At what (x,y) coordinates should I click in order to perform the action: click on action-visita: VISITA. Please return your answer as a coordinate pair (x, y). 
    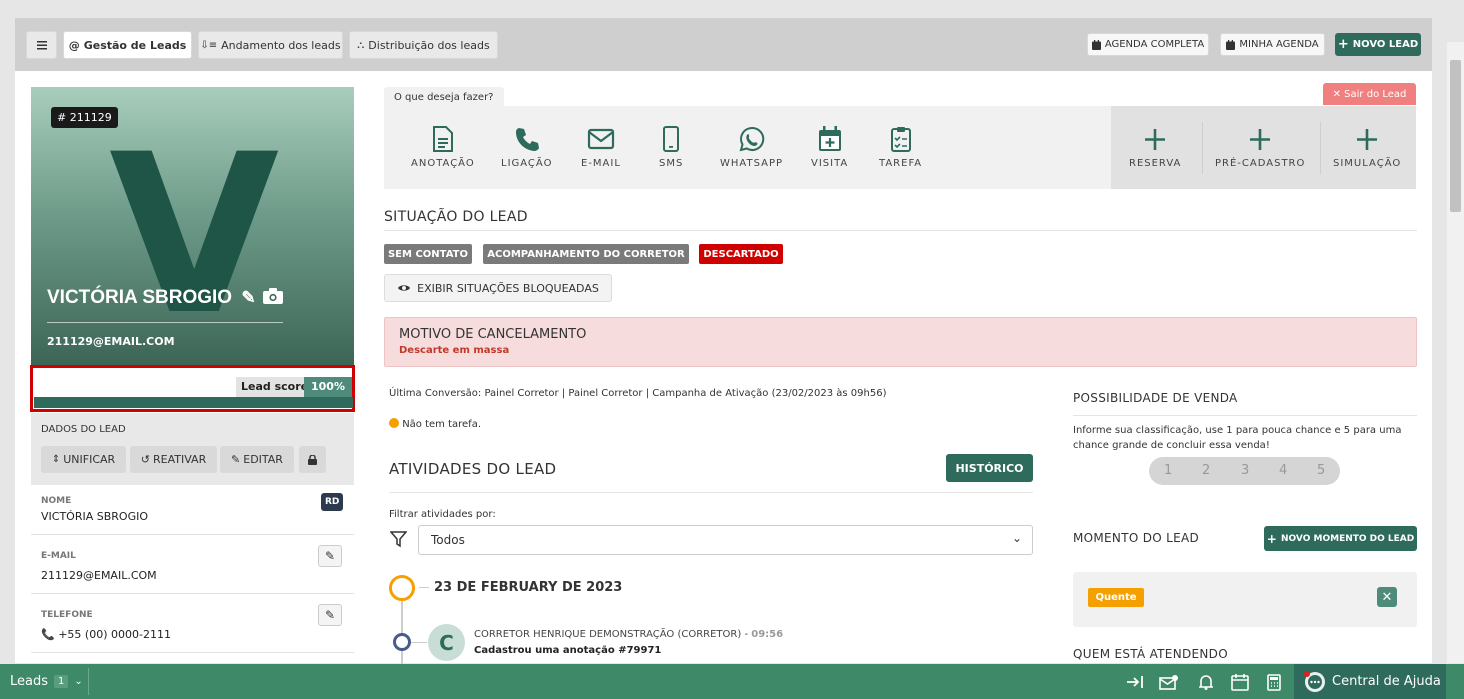
    Looking at the image, I should click on (829, 147).